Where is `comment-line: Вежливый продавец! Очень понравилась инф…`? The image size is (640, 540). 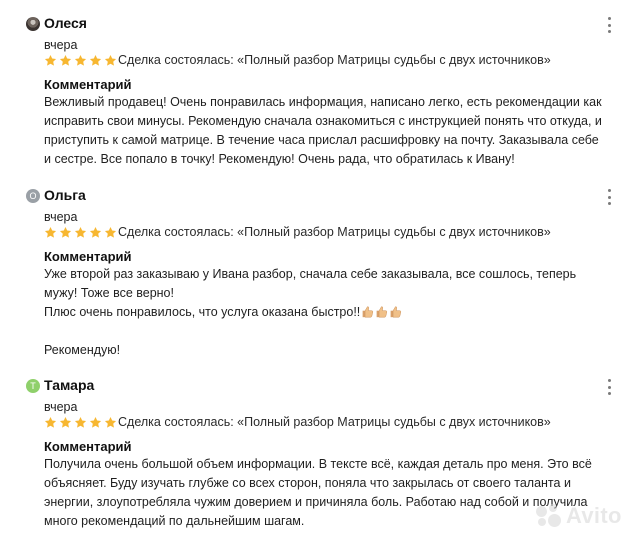
comment-line: Вежливый продавец! Очень понравилась инф… is located at coordinates (323, 102).